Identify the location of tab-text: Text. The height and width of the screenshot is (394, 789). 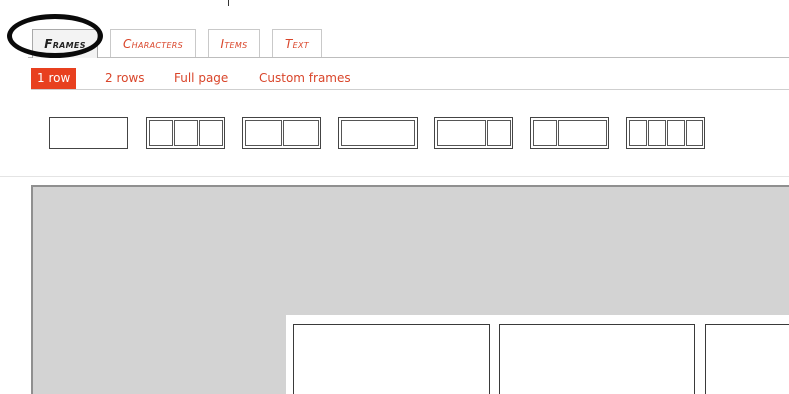
(297, 43).